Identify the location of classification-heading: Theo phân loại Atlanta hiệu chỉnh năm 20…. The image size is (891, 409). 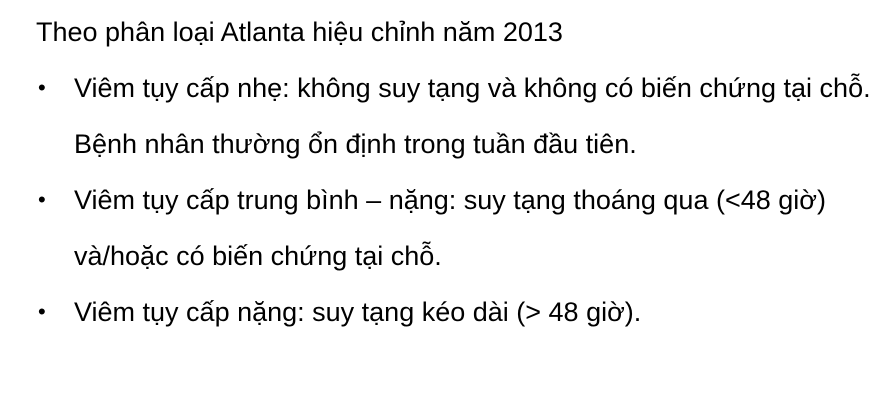
(299, 32).